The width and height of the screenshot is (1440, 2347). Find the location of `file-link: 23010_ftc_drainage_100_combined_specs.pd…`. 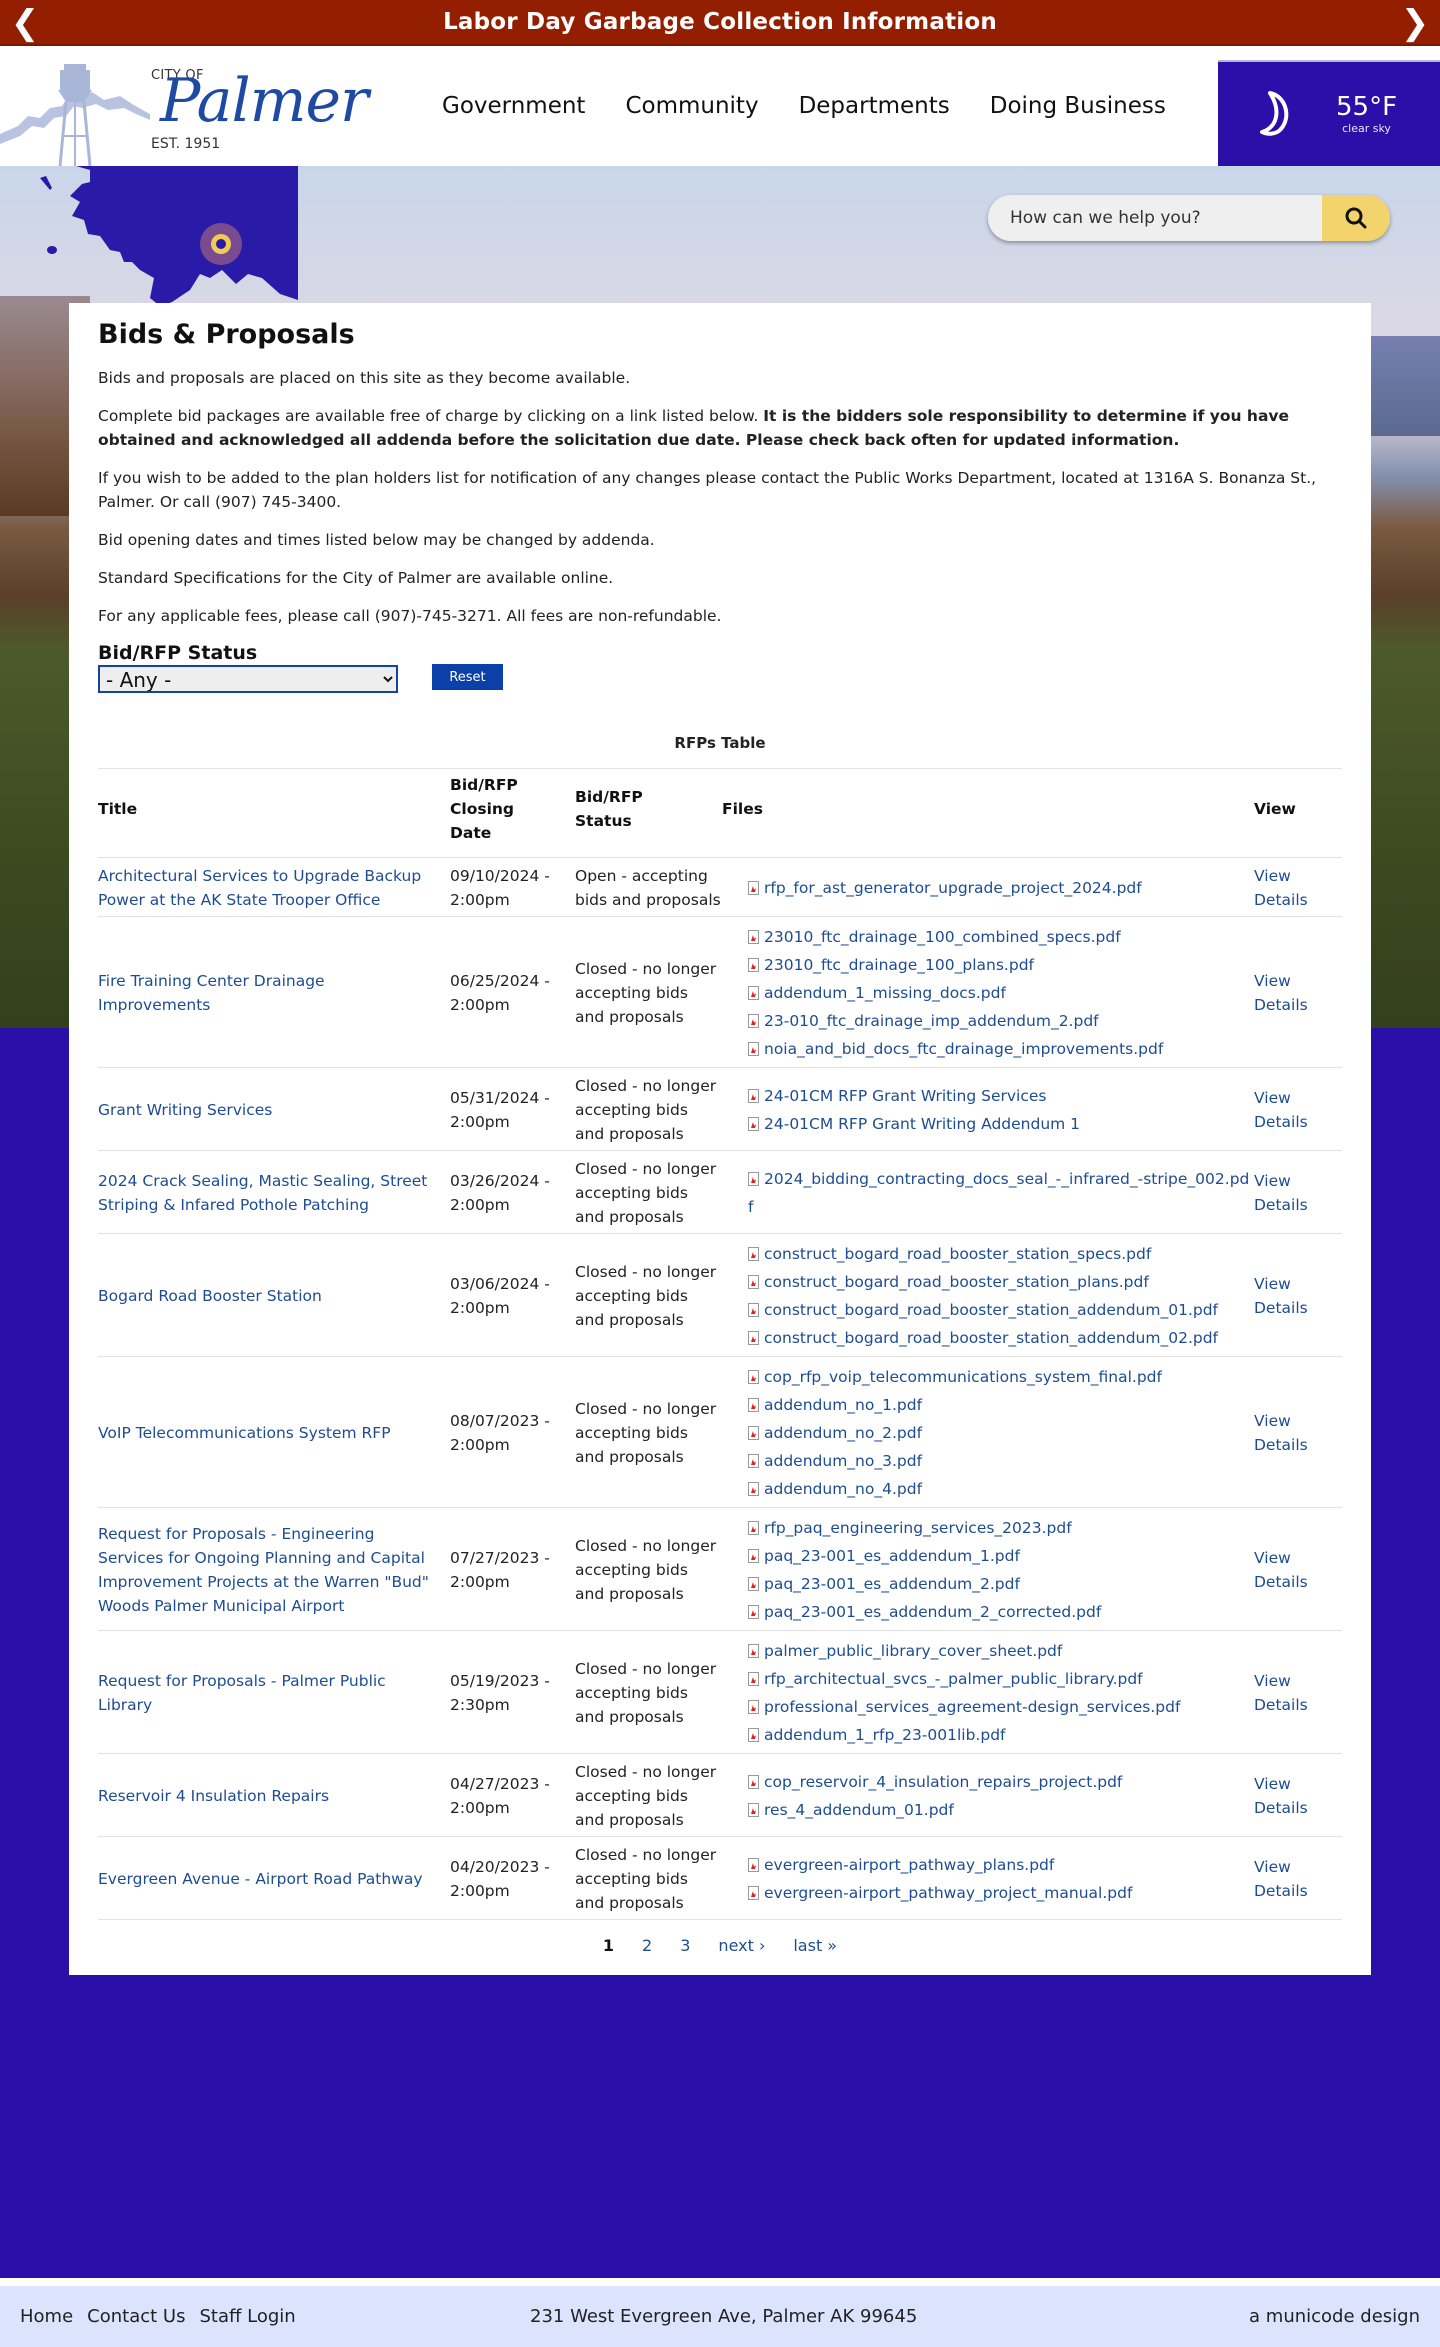

file-link: 23010_ftc_drainage_100_combined_specs.pd… is located at coordinates (1001, 937).